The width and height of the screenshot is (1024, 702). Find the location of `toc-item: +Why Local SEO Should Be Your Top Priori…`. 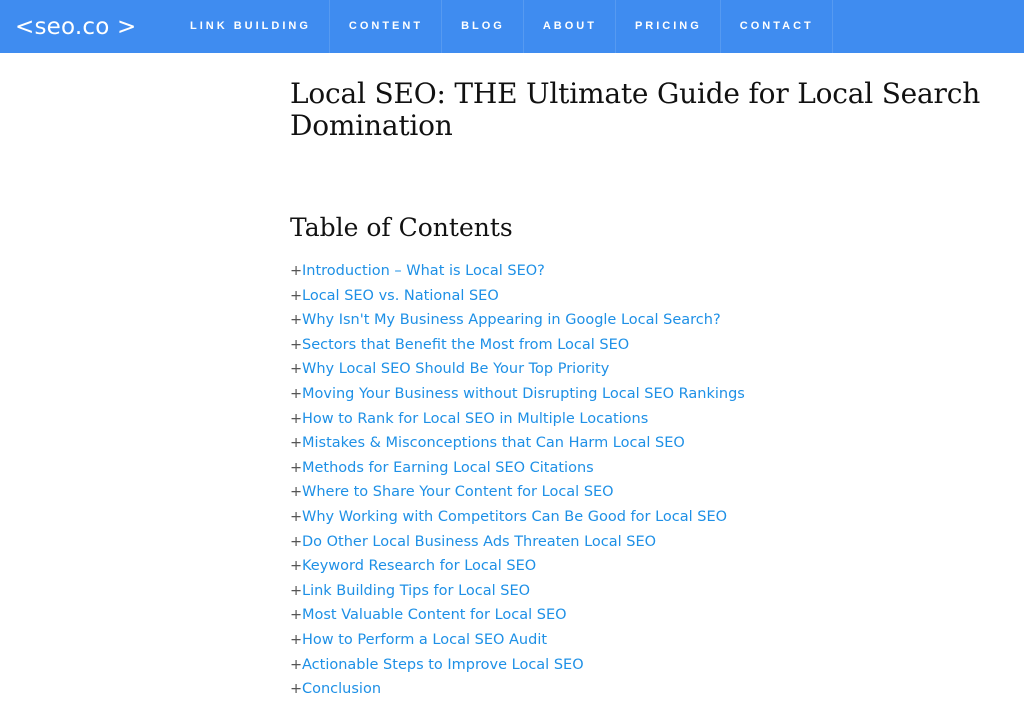

toc-item: +Why Local SEO Should Be Your Top Priori… is located at coordinates (655, 369).